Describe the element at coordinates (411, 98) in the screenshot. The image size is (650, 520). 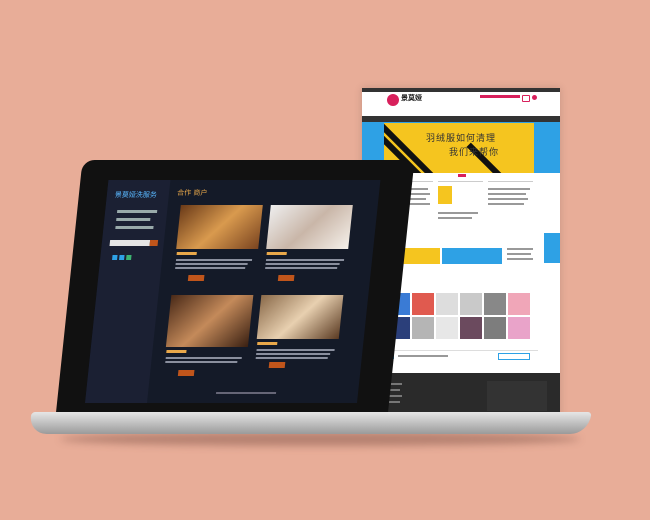
I see `site-logo-text: 景莫娅` at that location.